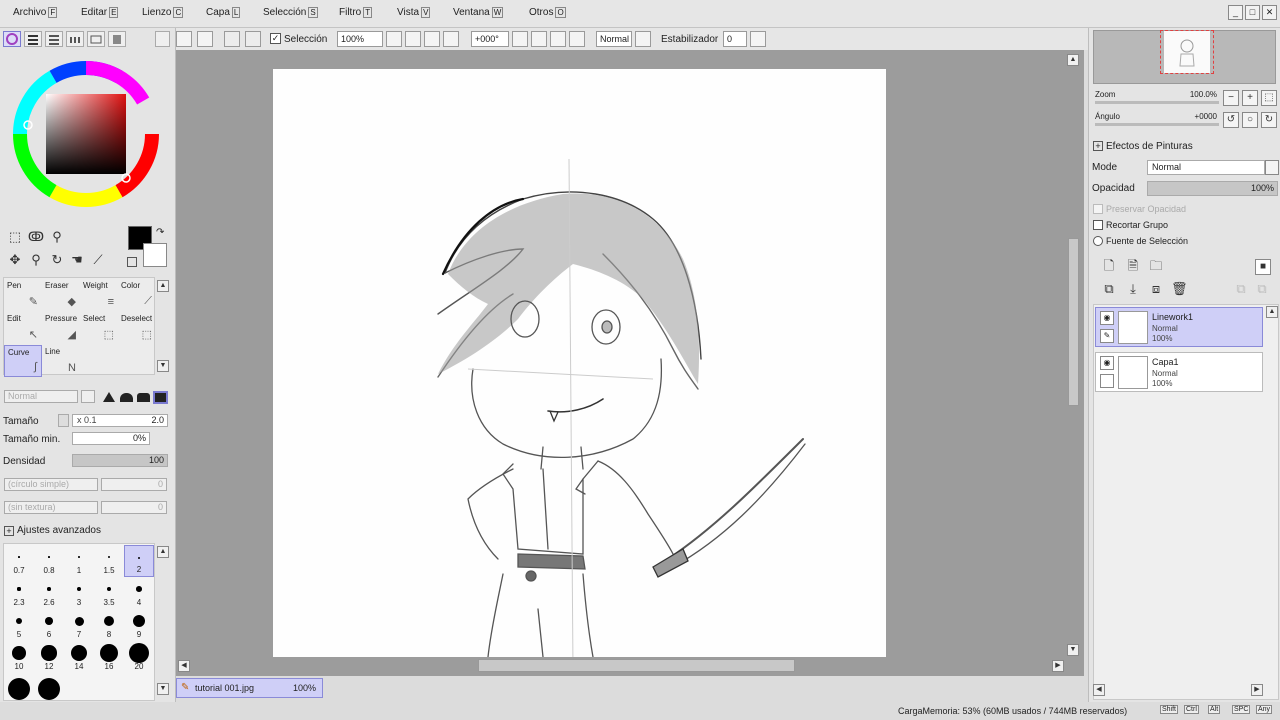  Describe the element at coordinates (1269, 12) in the screenshot. I see `close-button: ✕` at that location.